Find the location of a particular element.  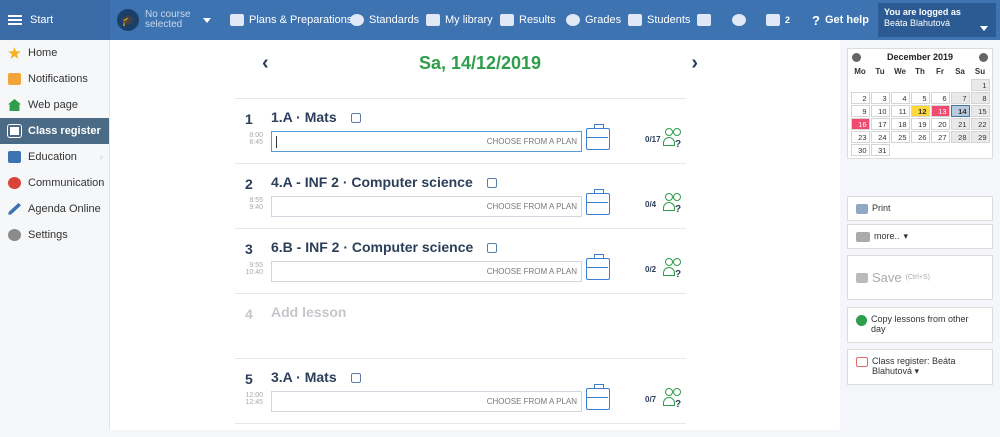

lesson-name: 4.A - INF 2 · Computer science is located at coordinates (384, 182).